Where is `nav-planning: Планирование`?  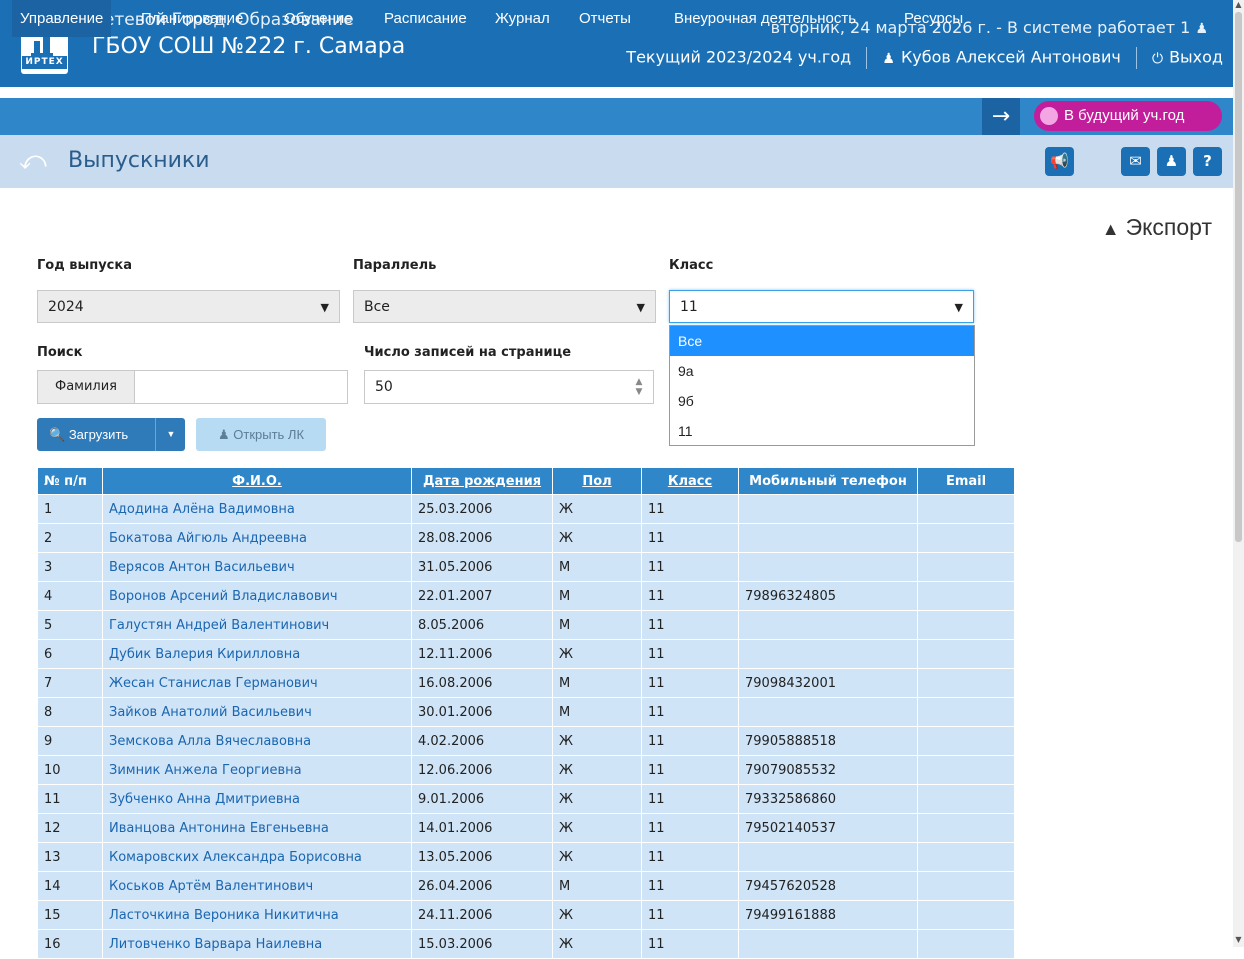 nav-planning: Планирование is located at coordinates (192, 18).